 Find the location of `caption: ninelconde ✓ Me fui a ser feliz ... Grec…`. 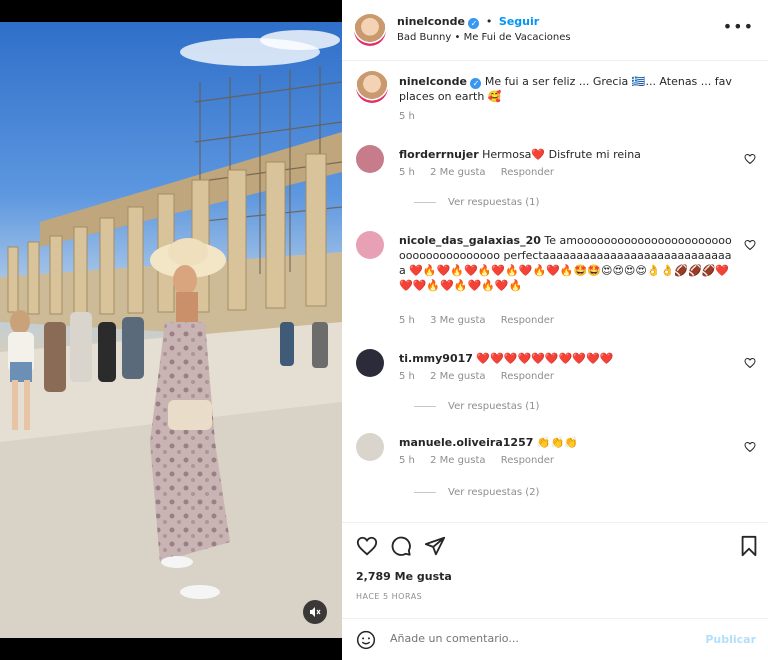

caption: ninelconde ✓ Me fui a ser feliz ... Grec… is located at coordinates (556, 101).